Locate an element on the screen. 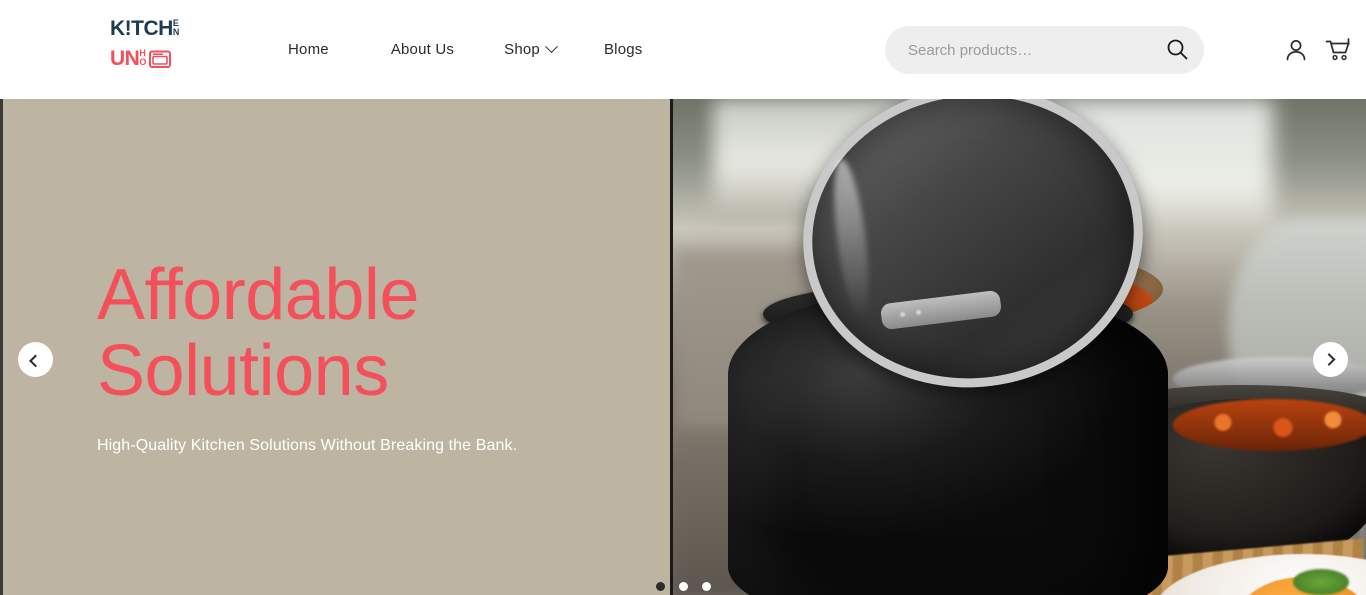 This screenshot has width=1366, height=595. chevron-right-icon is located at coordinates (1329, 359).